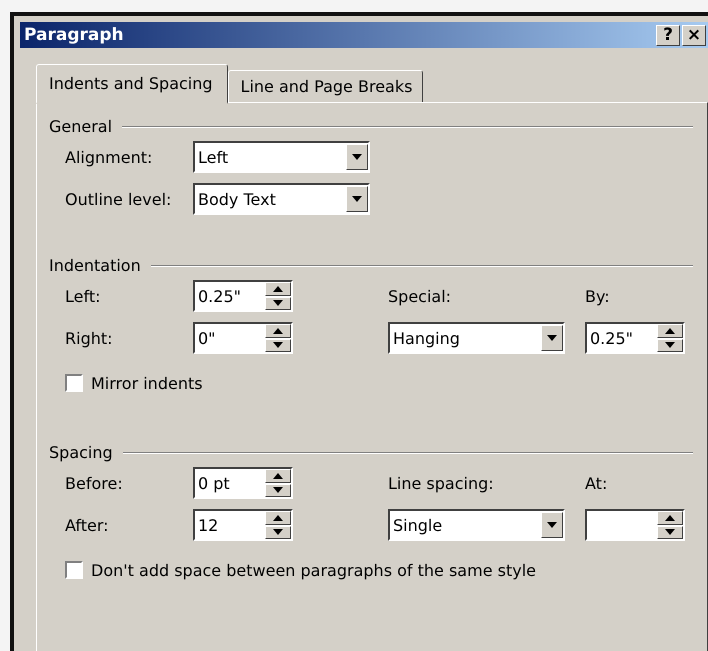 This screenshot has width=708, height=651. I want to click on field-label: After:, so click(87, 525).